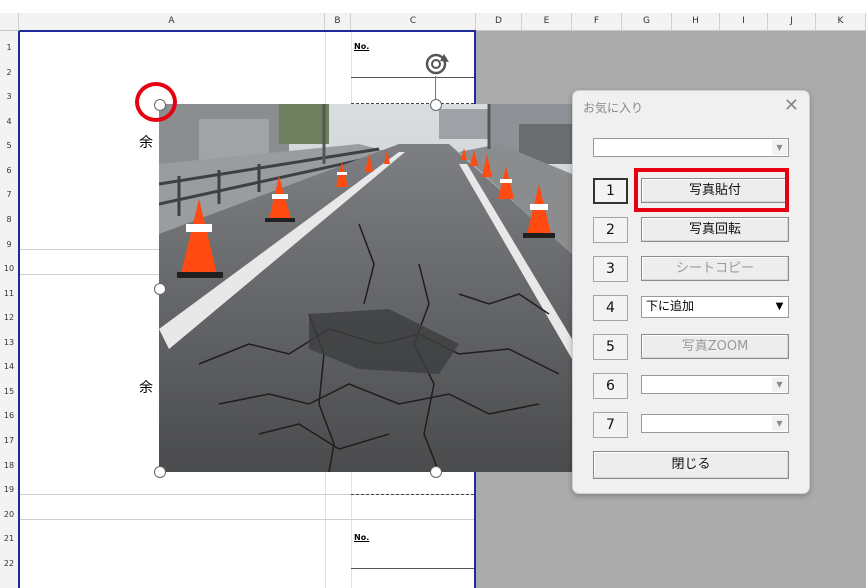  Describe the element at coordinates (9, 391) in the screenshot. I see `row-header: 15` at that location.